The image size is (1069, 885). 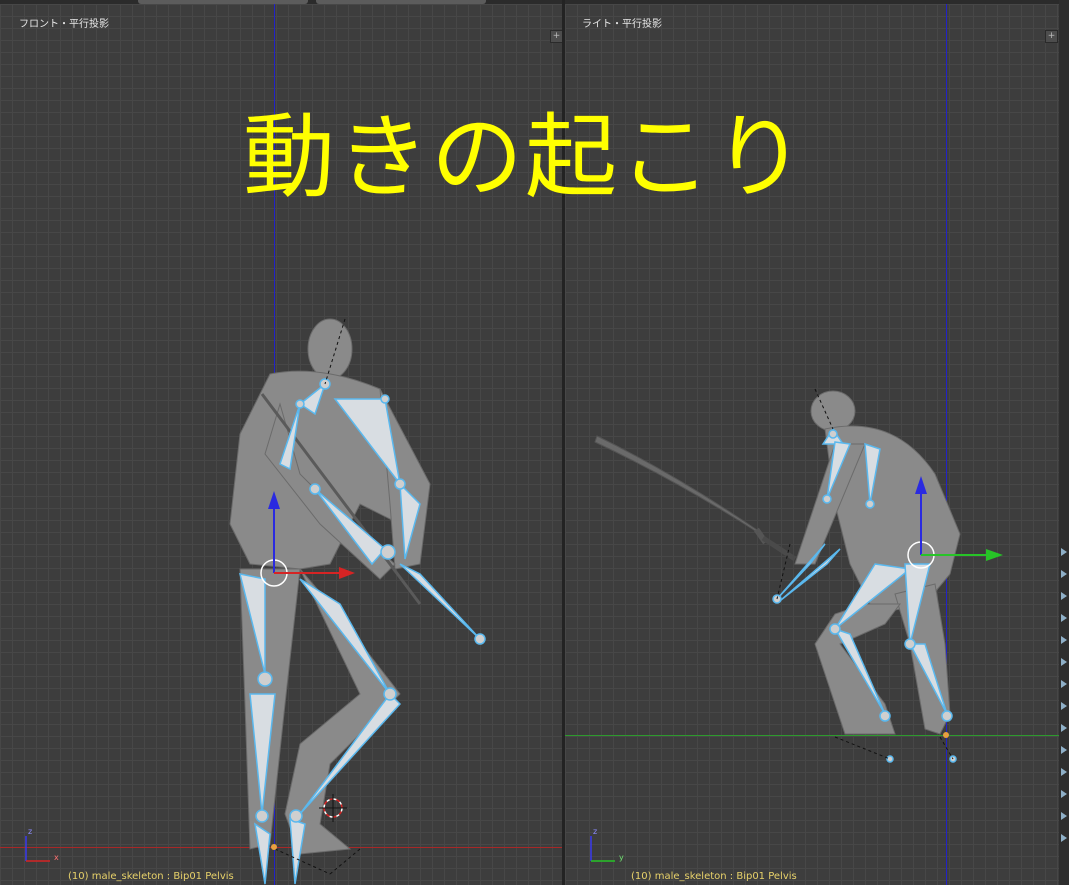 I want to click on front-status-text: (10) male_skeleton : Bip01 Pelvis, so click(x=151, y=876).